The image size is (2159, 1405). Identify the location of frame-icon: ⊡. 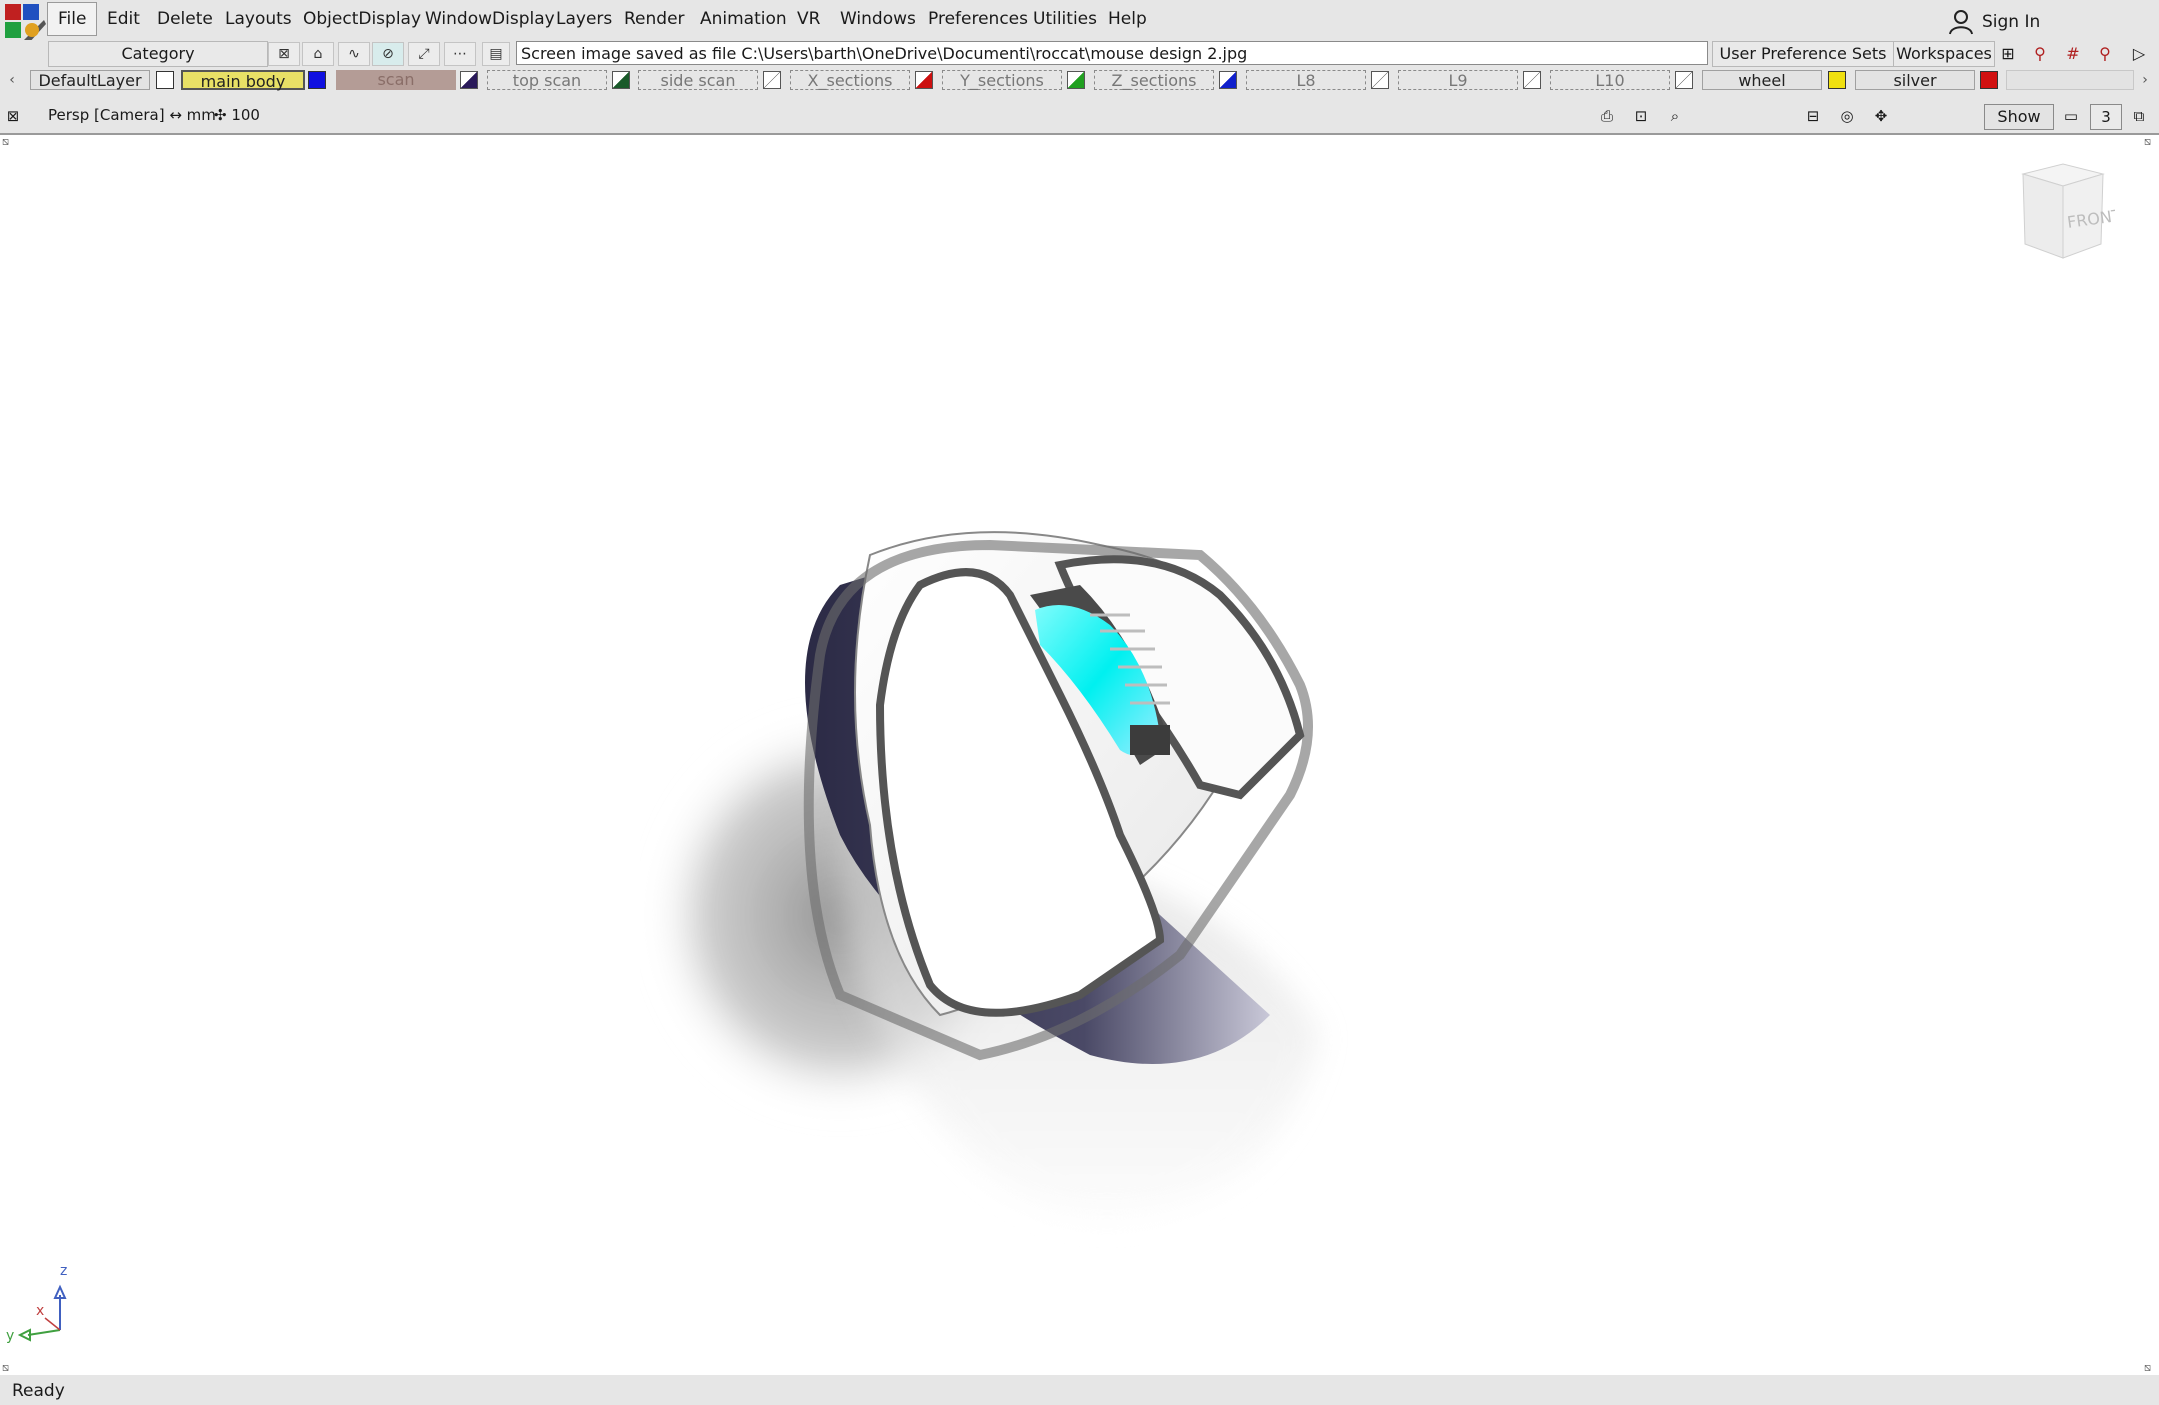
(1641, 116).